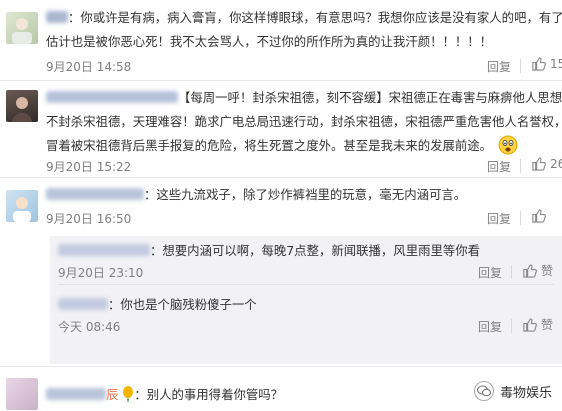 The height and width of the screenshot is (411, 562). I want to click on comment-time: 9月20日 14:58, so click(89, 67).